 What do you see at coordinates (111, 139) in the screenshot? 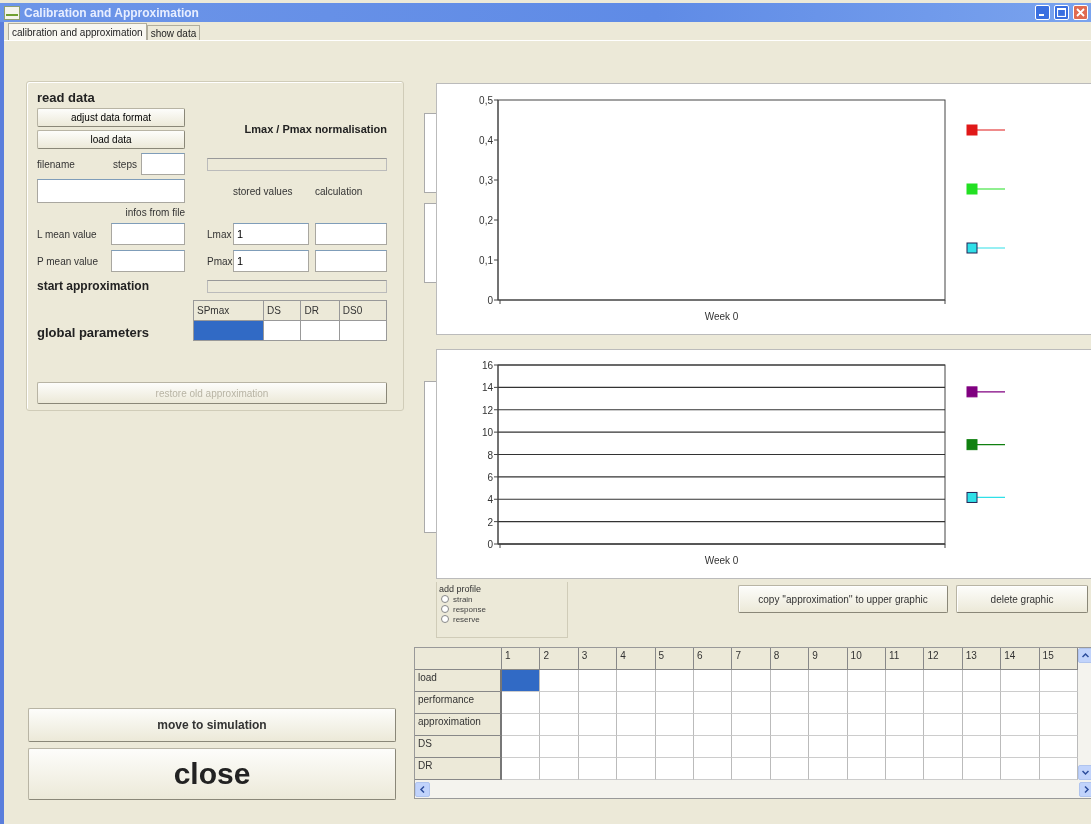
I see `load-data-button: load data` at bounding box center [111, 139].